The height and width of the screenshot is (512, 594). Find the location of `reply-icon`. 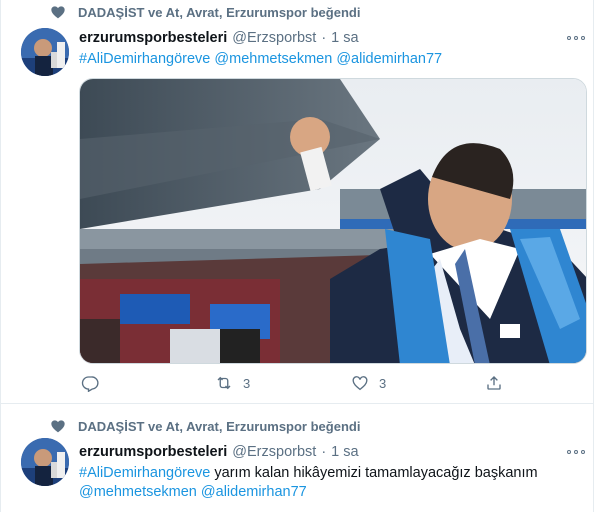

reply-icon is located at coordinates (90, 384).